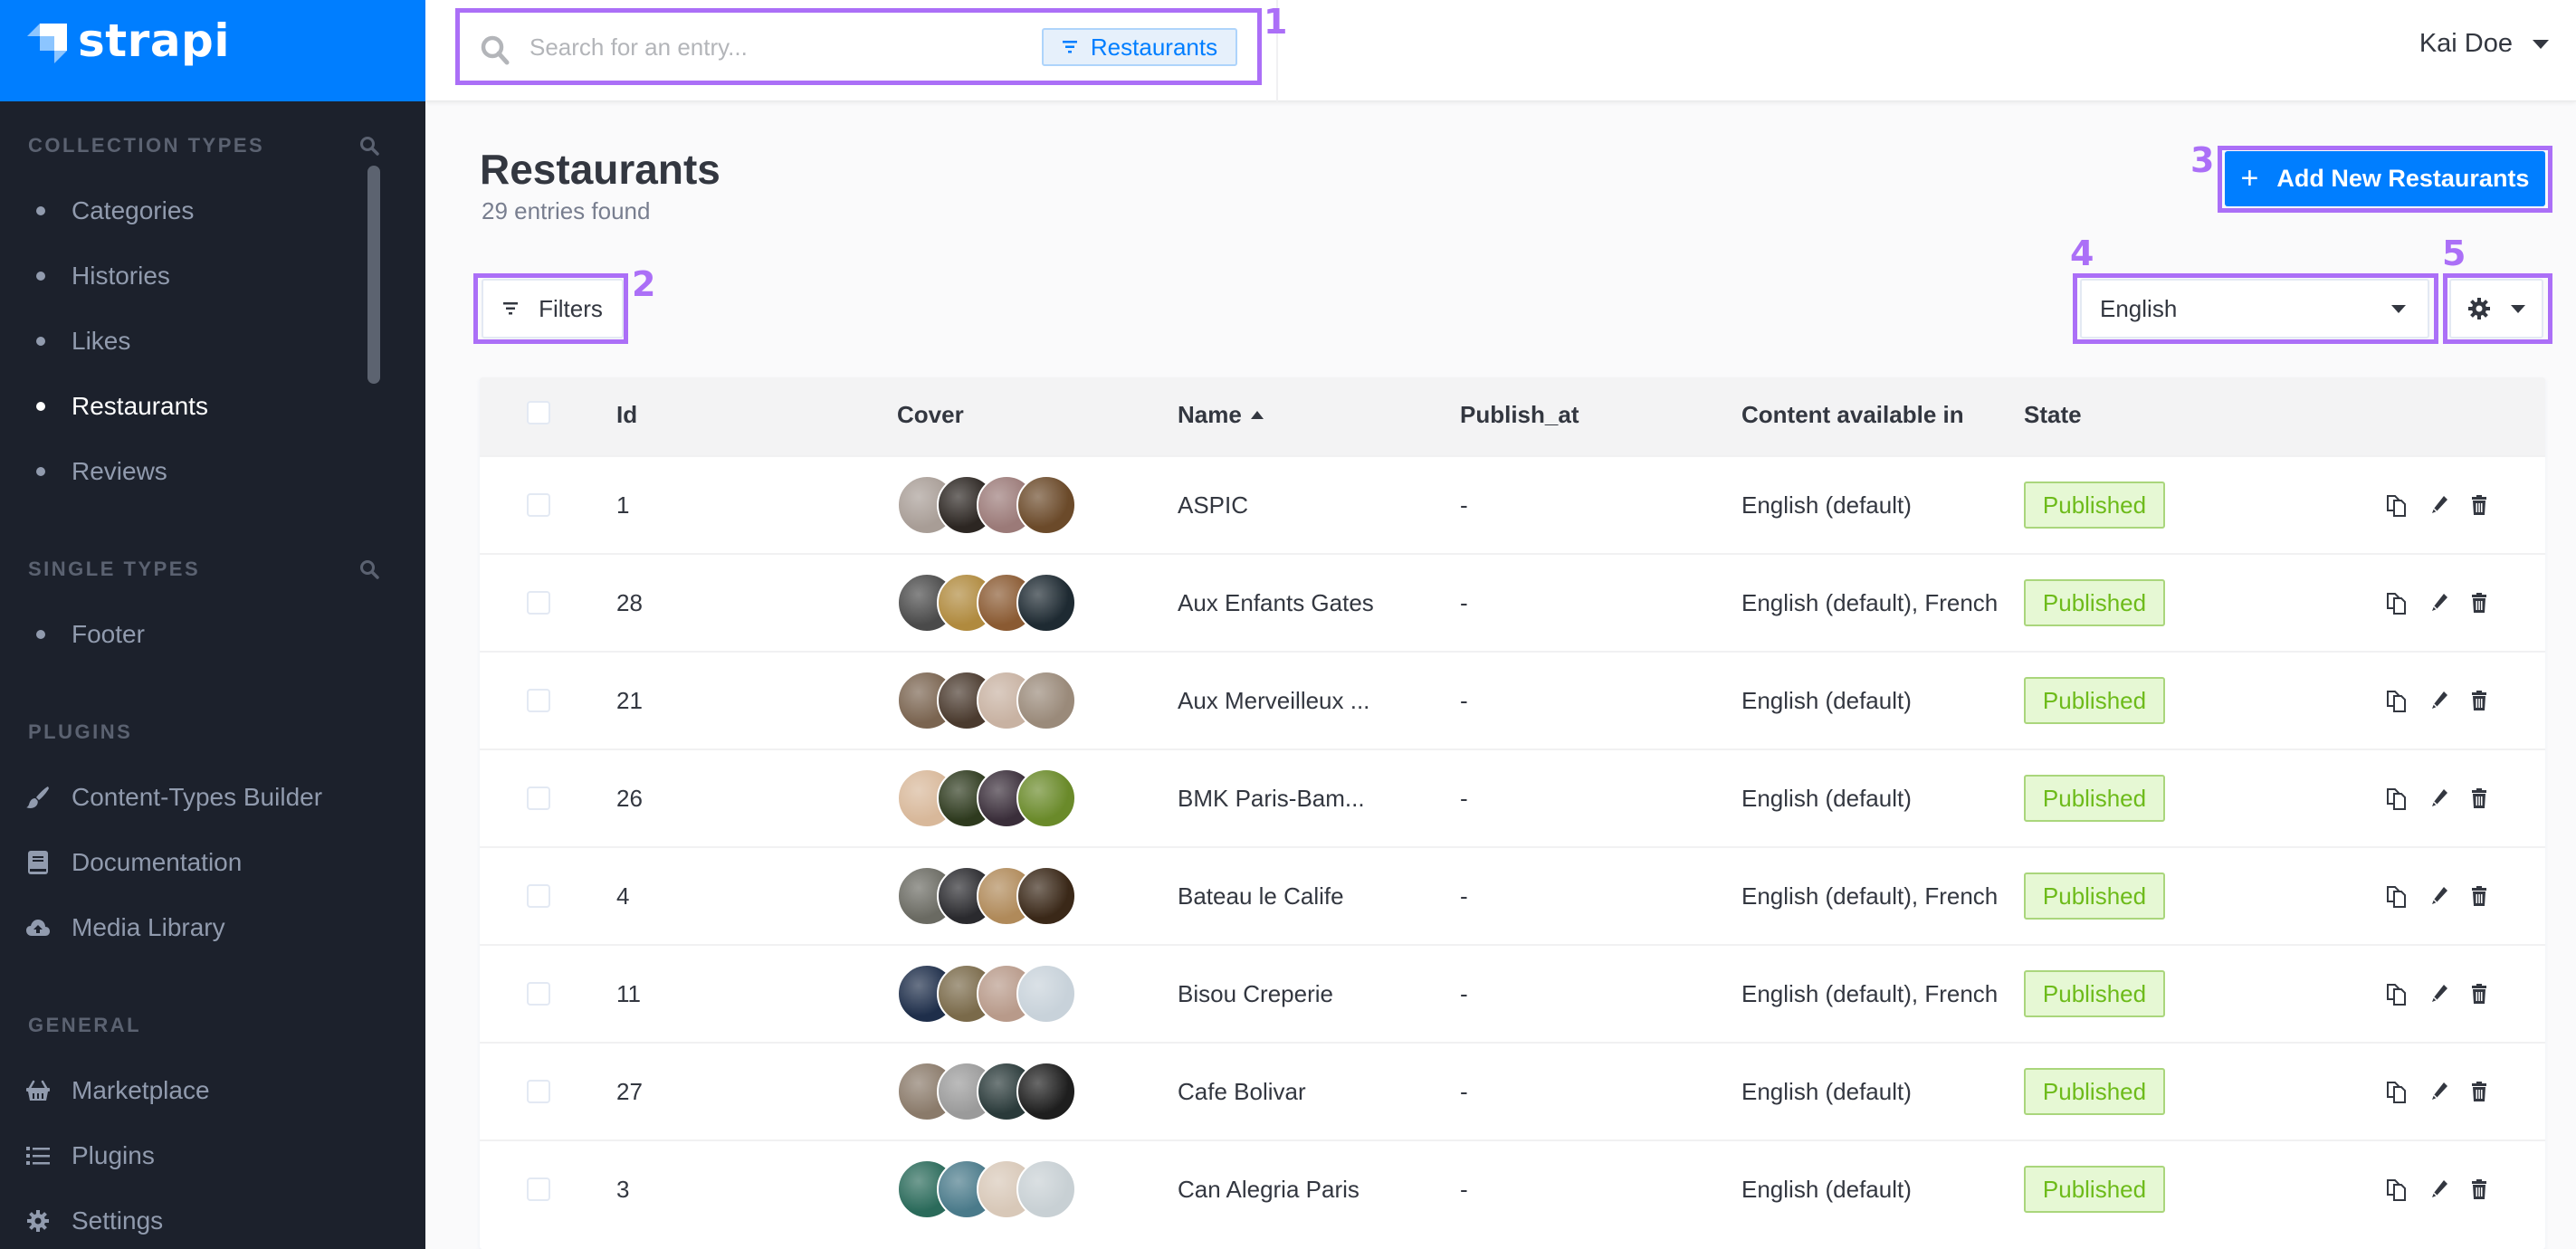  I want to click on column-label: Id, so click(627, 414).